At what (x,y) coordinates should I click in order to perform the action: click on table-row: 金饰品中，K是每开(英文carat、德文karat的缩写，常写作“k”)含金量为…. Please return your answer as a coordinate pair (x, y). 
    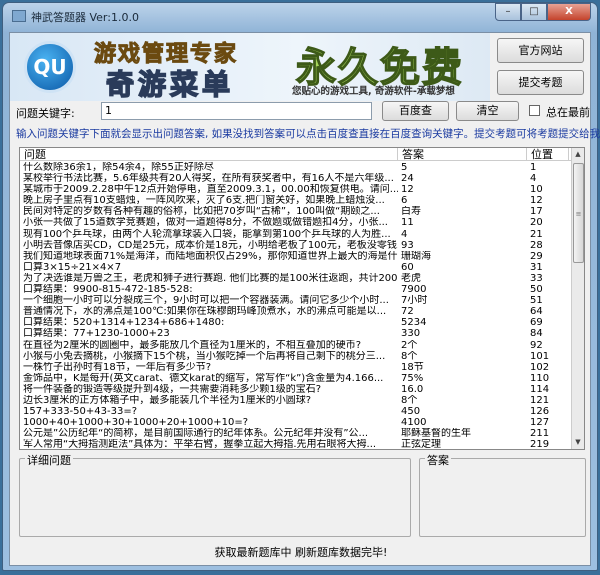
    Looking at the image, I should click on (296, 378).